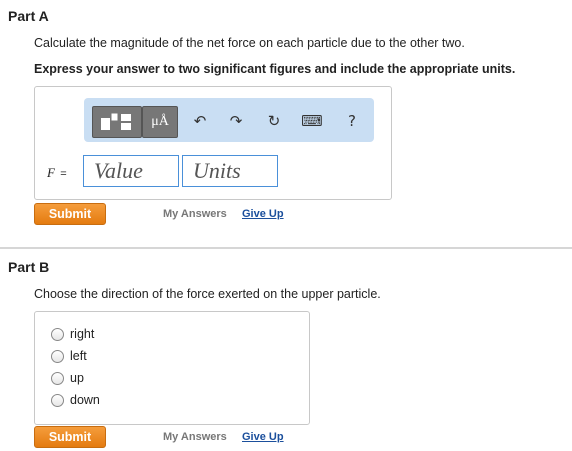 The width and height of the screenshot is (572, 451). Describe the element at coordinates (69, 356) in the screenshot. I see `option-left: left` at that location.